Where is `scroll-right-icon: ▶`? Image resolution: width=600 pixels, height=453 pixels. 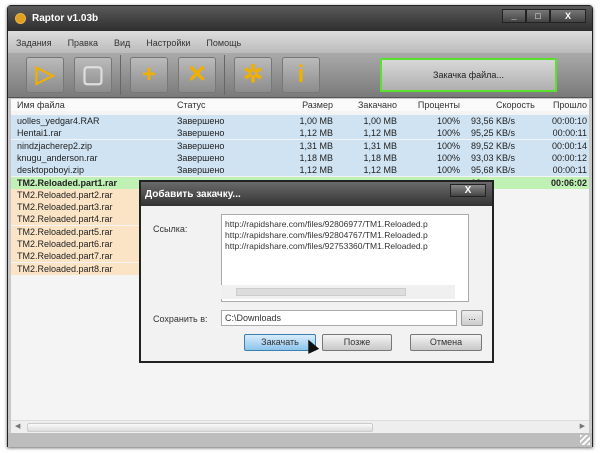 scroll-right-icon: ▶ is located at coordinates (582, 426).